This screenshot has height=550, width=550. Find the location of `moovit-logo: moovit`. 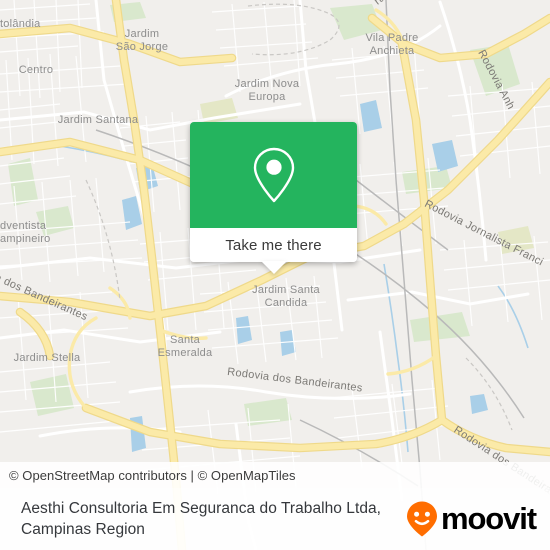

moovit-logo: moovit is located at coordinates (471, 519).